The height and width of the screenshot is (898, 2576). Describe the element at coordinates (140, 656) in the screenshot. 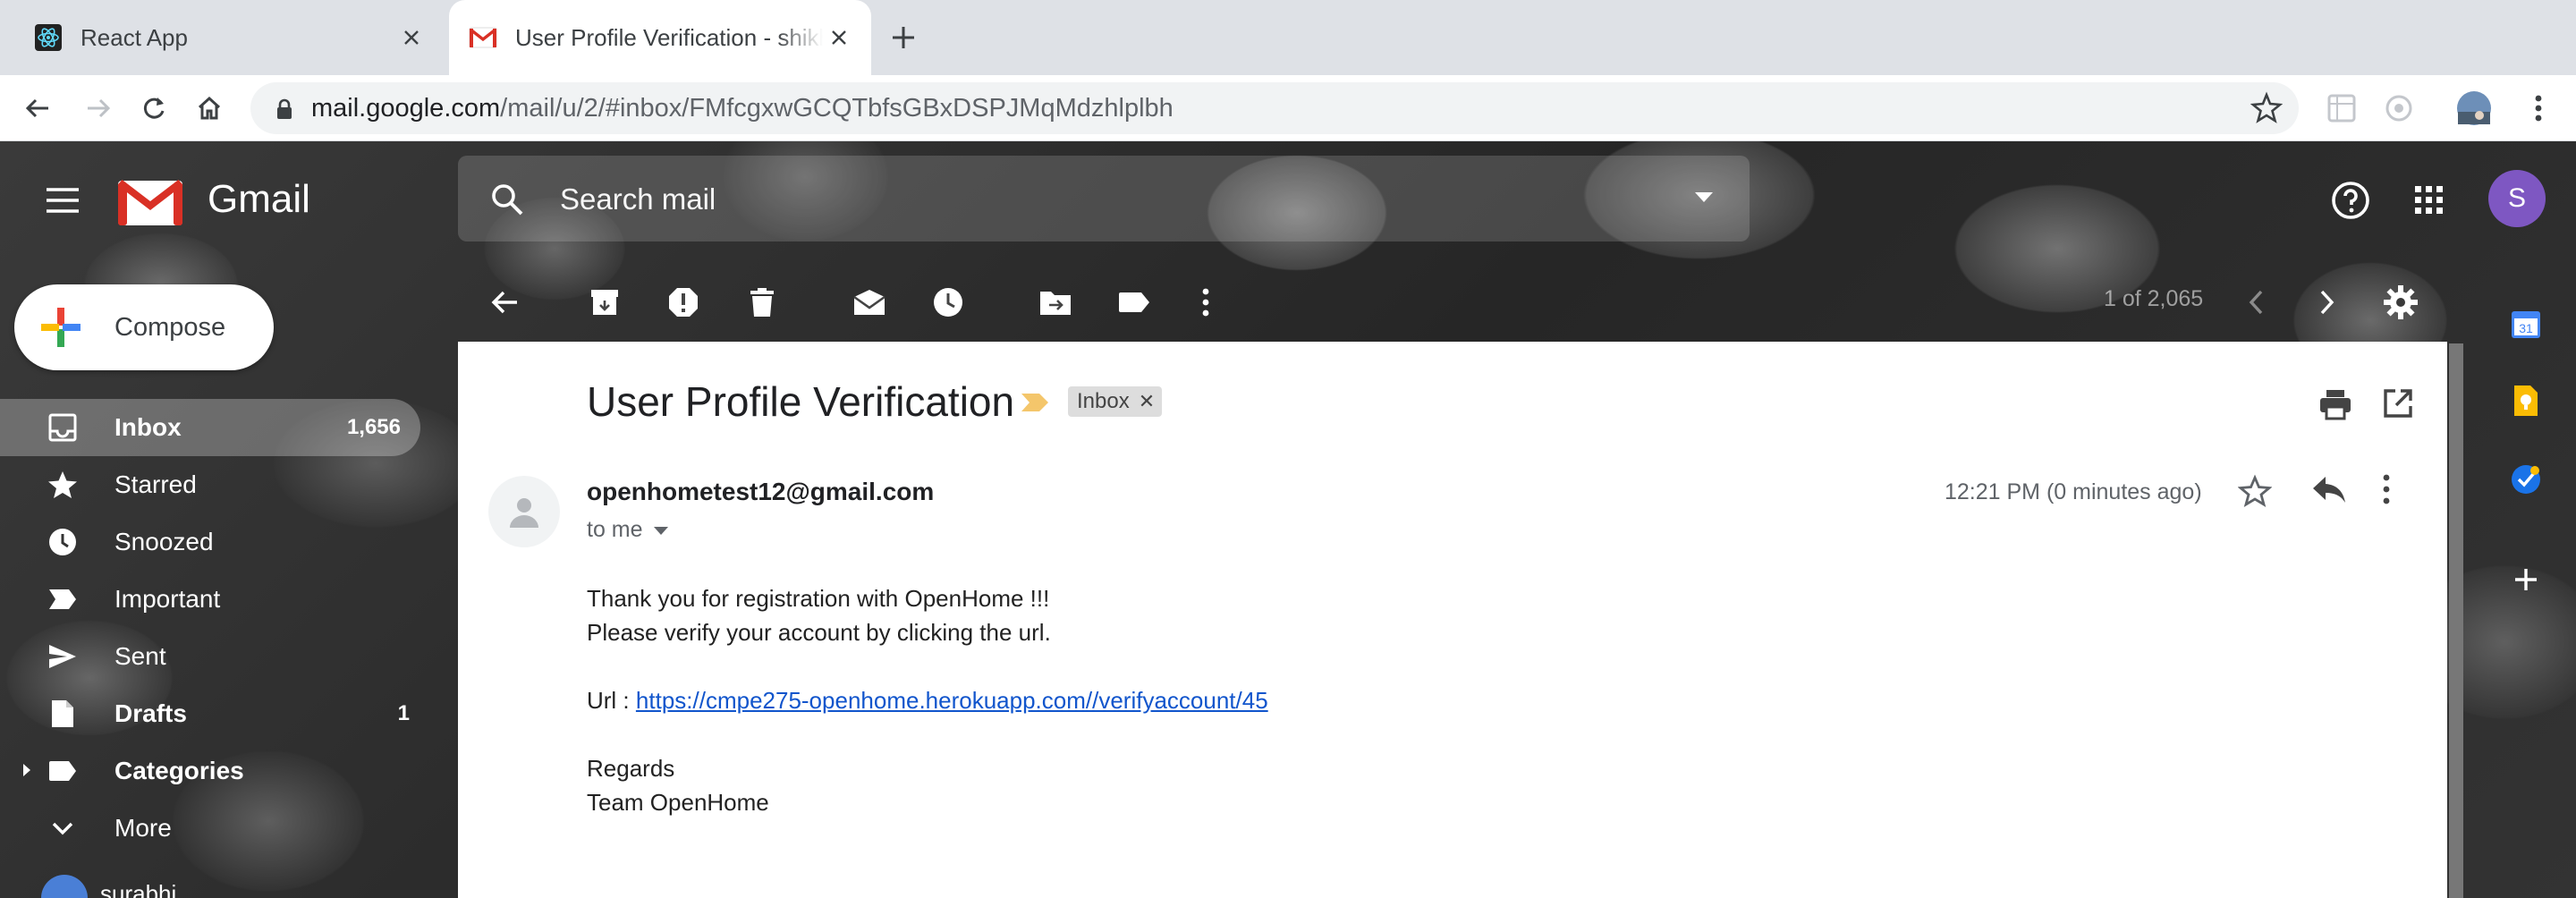

I see `nav-label: Sent` at that location.